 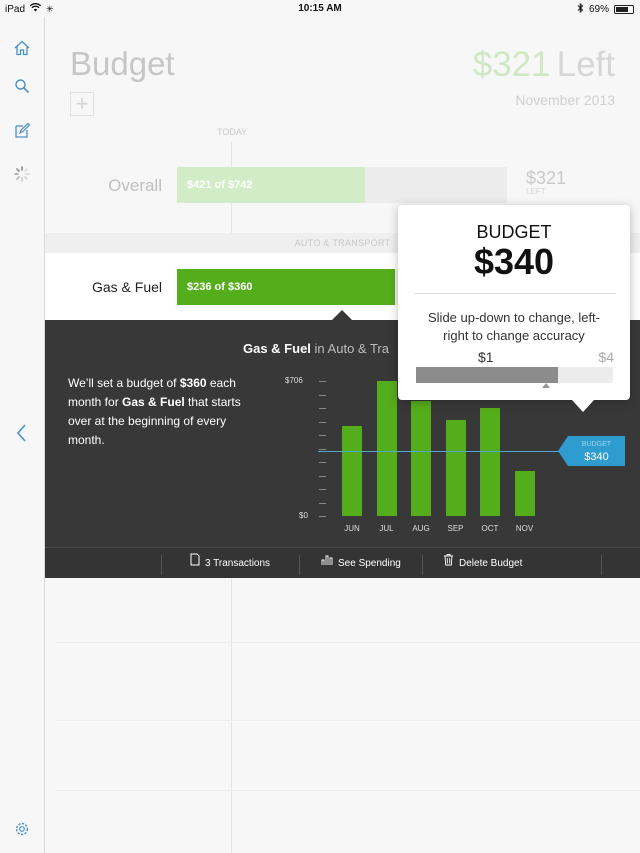 I want to click on back-chevron-icon, so click(x=22, y=433).